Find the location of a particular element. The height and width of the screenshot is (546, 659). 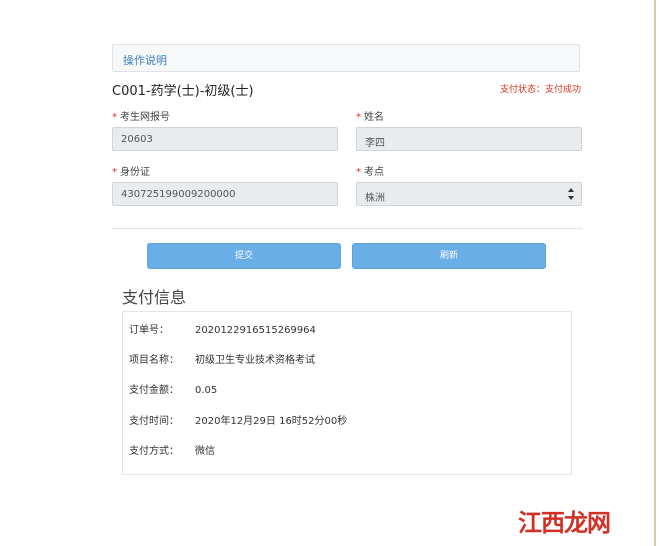

row-value: 2020122916515269964 is located at coordinates (255, 330).